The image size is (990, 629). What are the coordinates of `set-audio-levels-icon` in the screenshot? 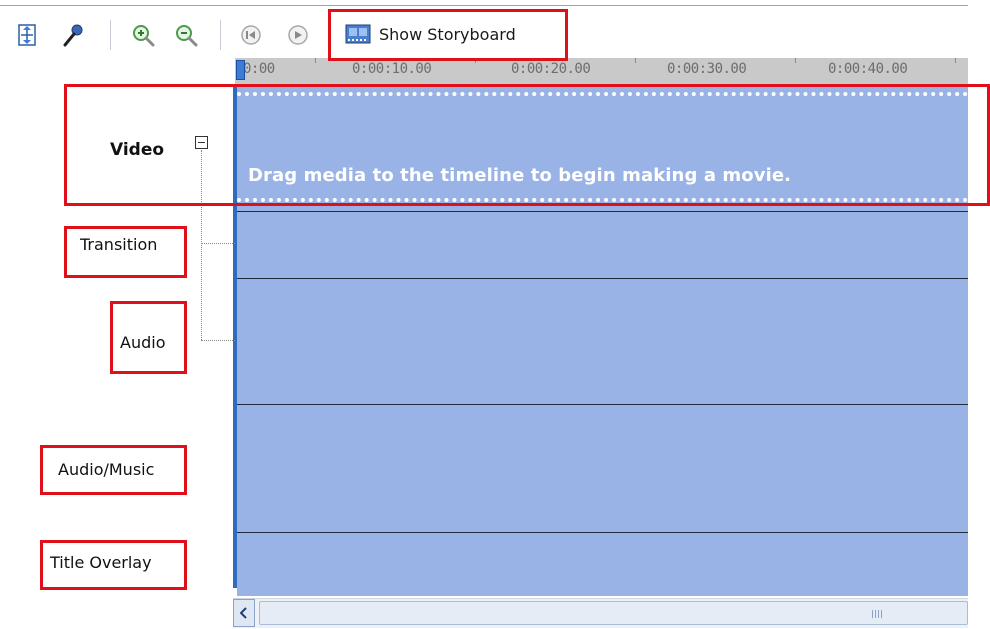 It's located at (27, 35).